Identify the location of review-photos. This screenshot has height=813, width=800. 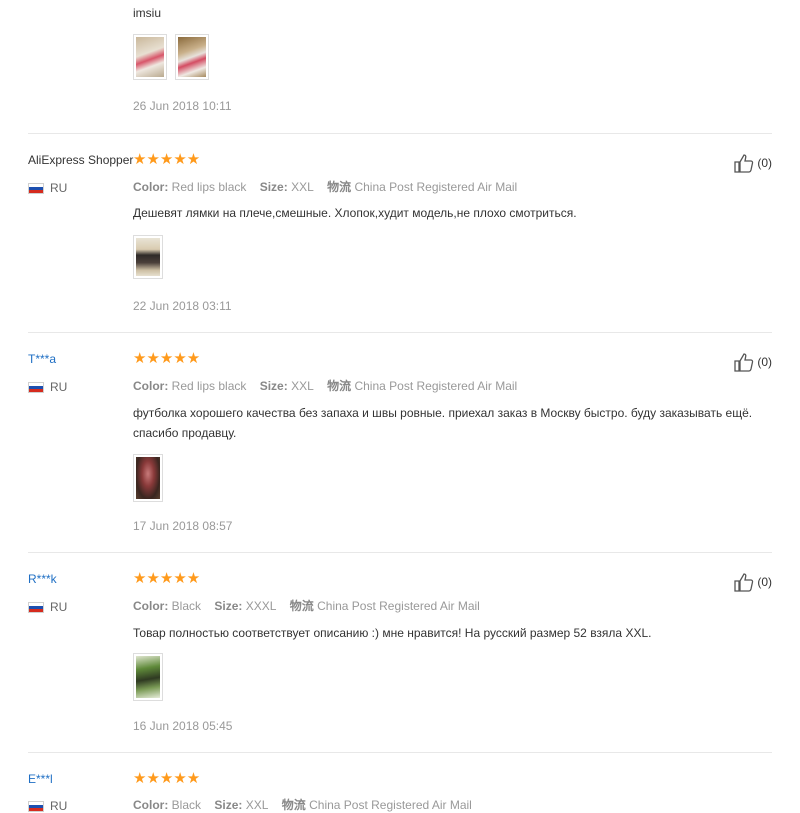
(171, 57).